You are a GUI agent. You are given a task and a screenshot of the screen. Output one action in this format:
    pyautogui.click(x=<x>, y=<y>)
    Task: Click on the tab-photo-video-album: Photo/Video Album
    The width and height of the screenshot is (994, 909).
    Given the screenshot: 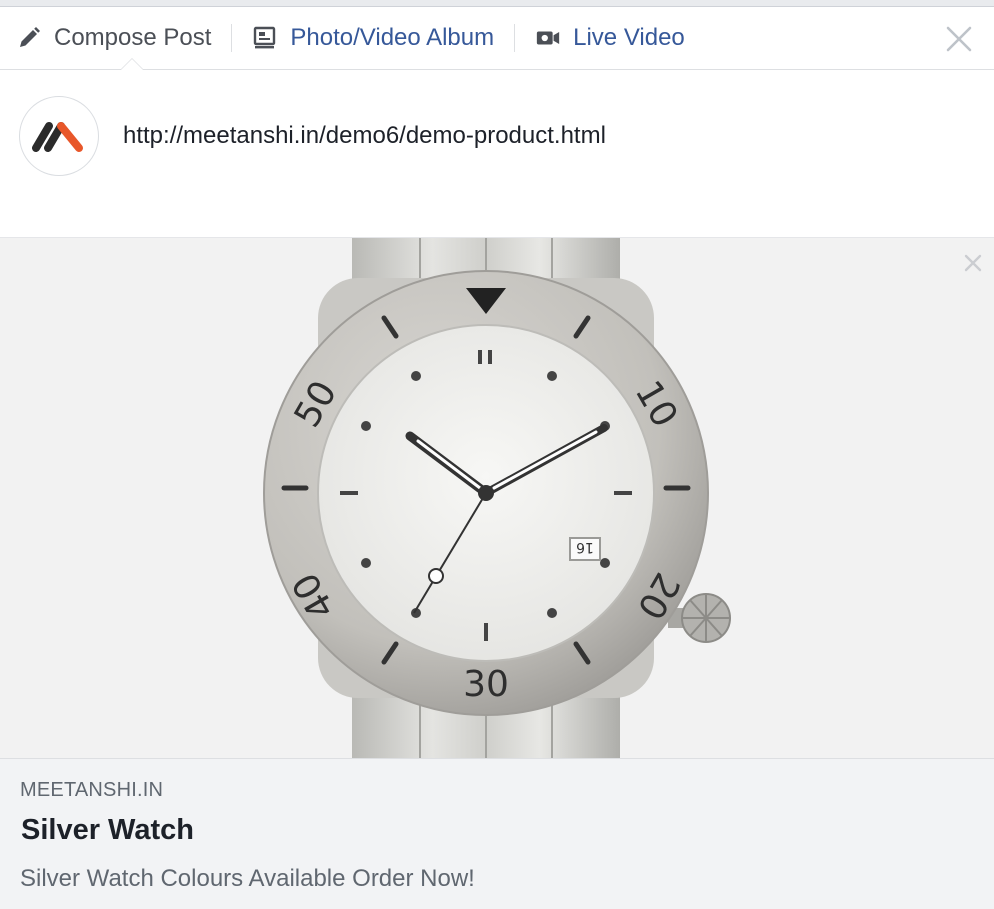 What is the action you would take?
    pyautogui.click(x=373, y=38)
    